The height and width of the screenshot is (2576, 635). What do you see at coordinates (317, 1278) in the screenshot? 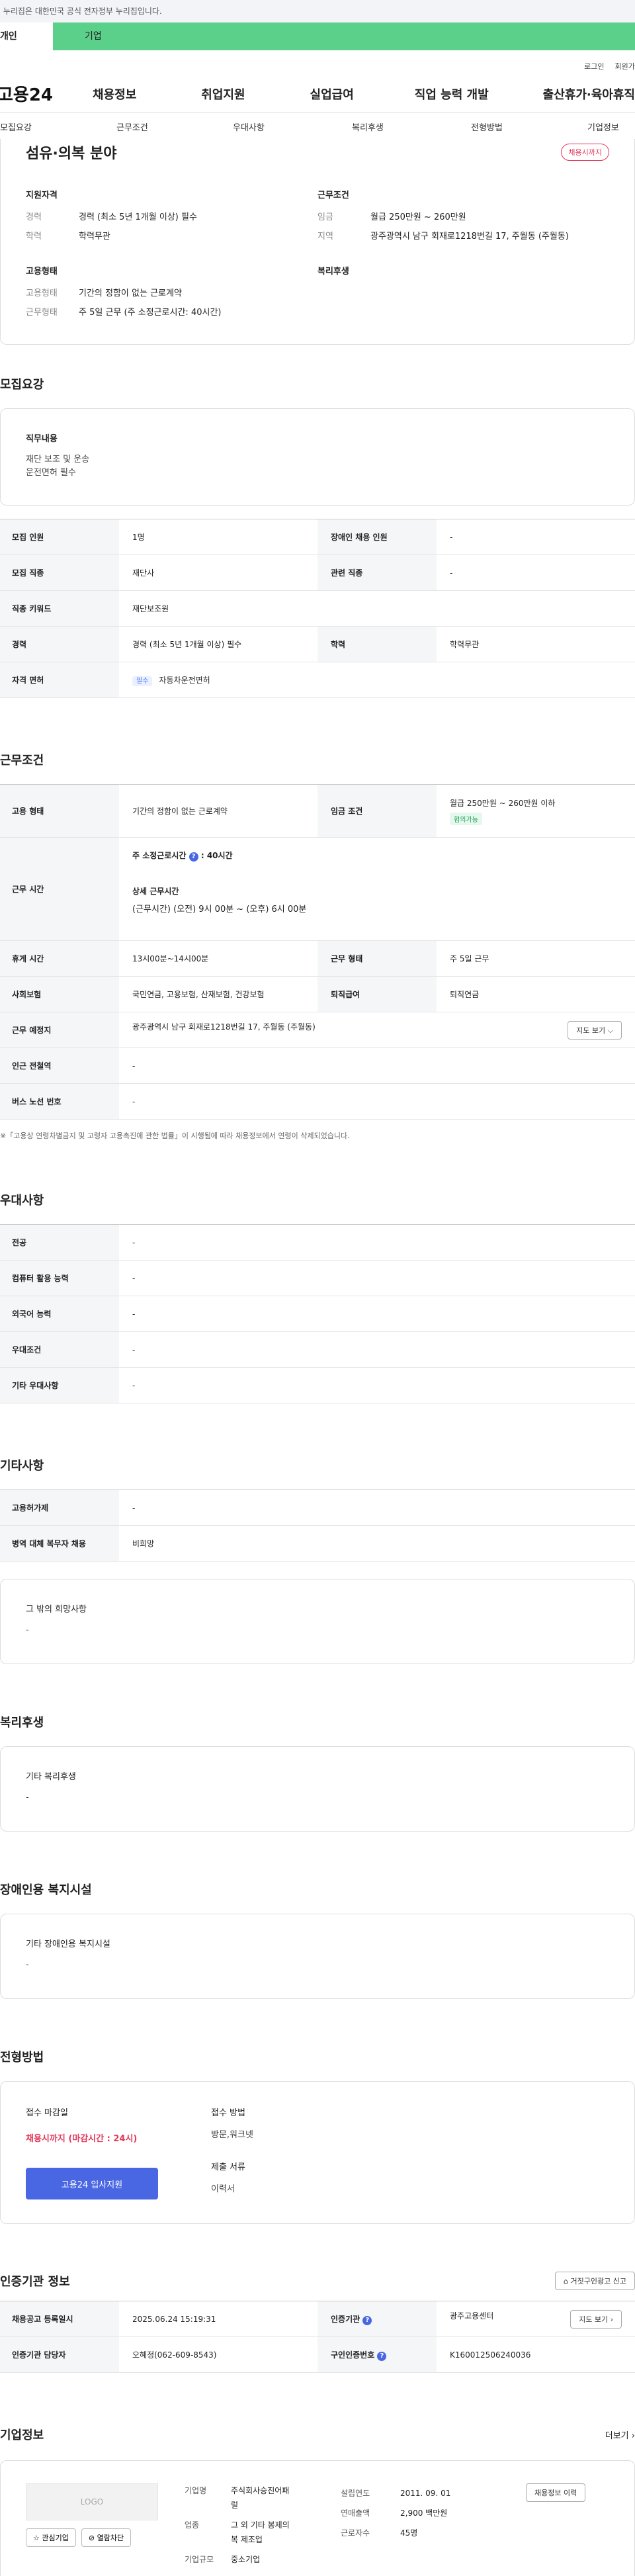
I see `table-row: 컴퓨터 활용 능력 -` at bounding box center [317, 1278].